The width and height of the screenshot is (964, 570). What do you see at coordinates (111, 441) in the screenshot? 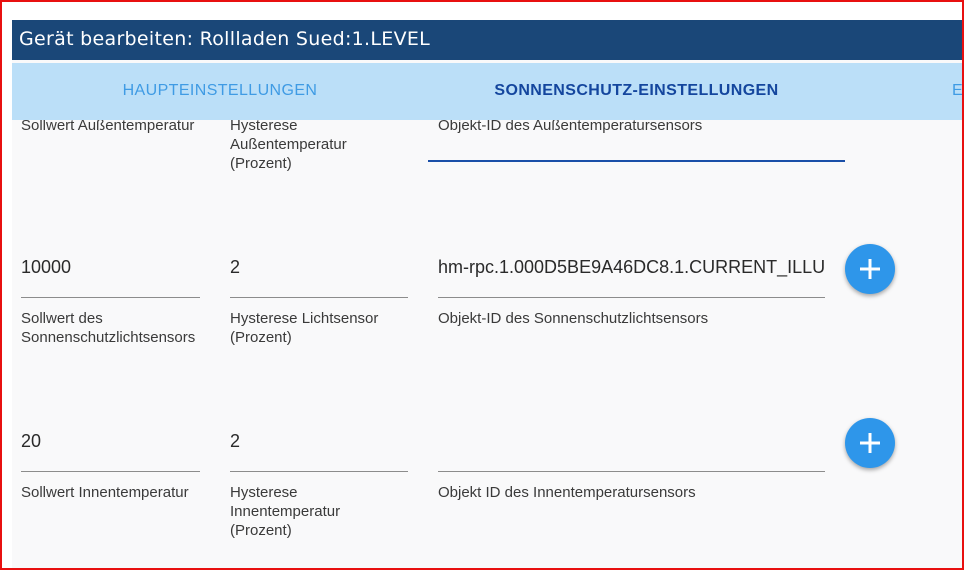
I see `inside-temp-setpoint-input` at bounding box center [111, 441].